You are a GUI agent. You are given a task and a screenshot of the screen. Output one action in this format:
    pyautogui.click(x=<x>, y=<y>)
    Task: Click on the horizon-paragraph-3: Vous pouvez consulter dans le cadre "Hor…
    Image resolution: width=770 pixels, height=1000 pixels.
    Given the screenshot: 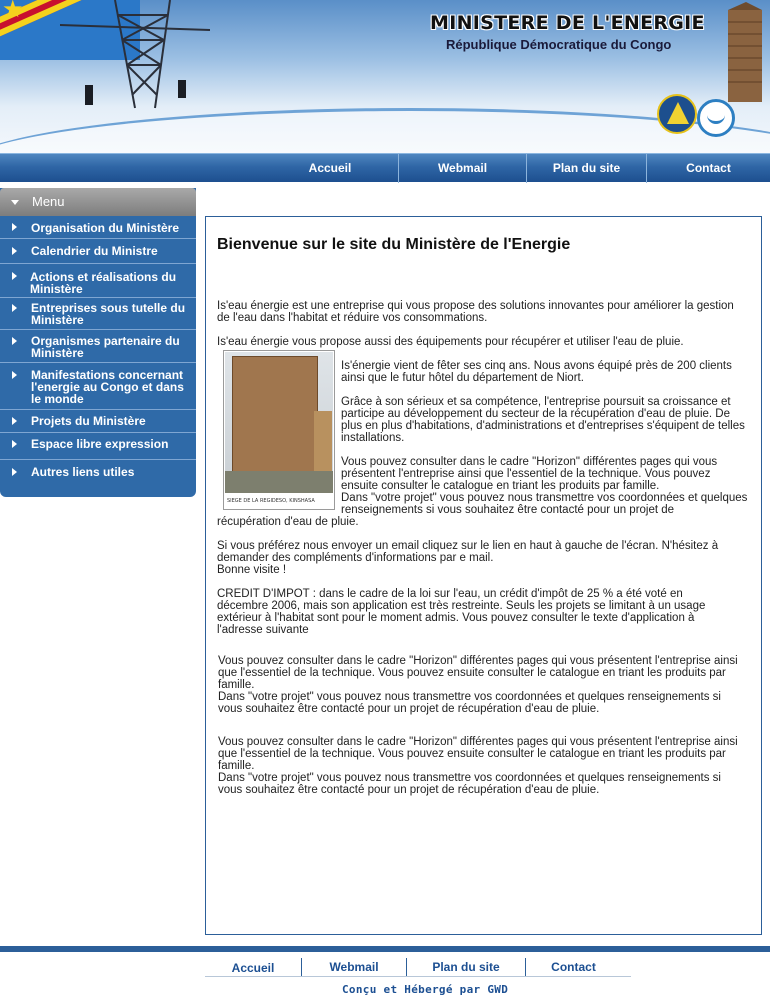 What is the action you would take?
    pyautogui.click(x=478, y=754)
    